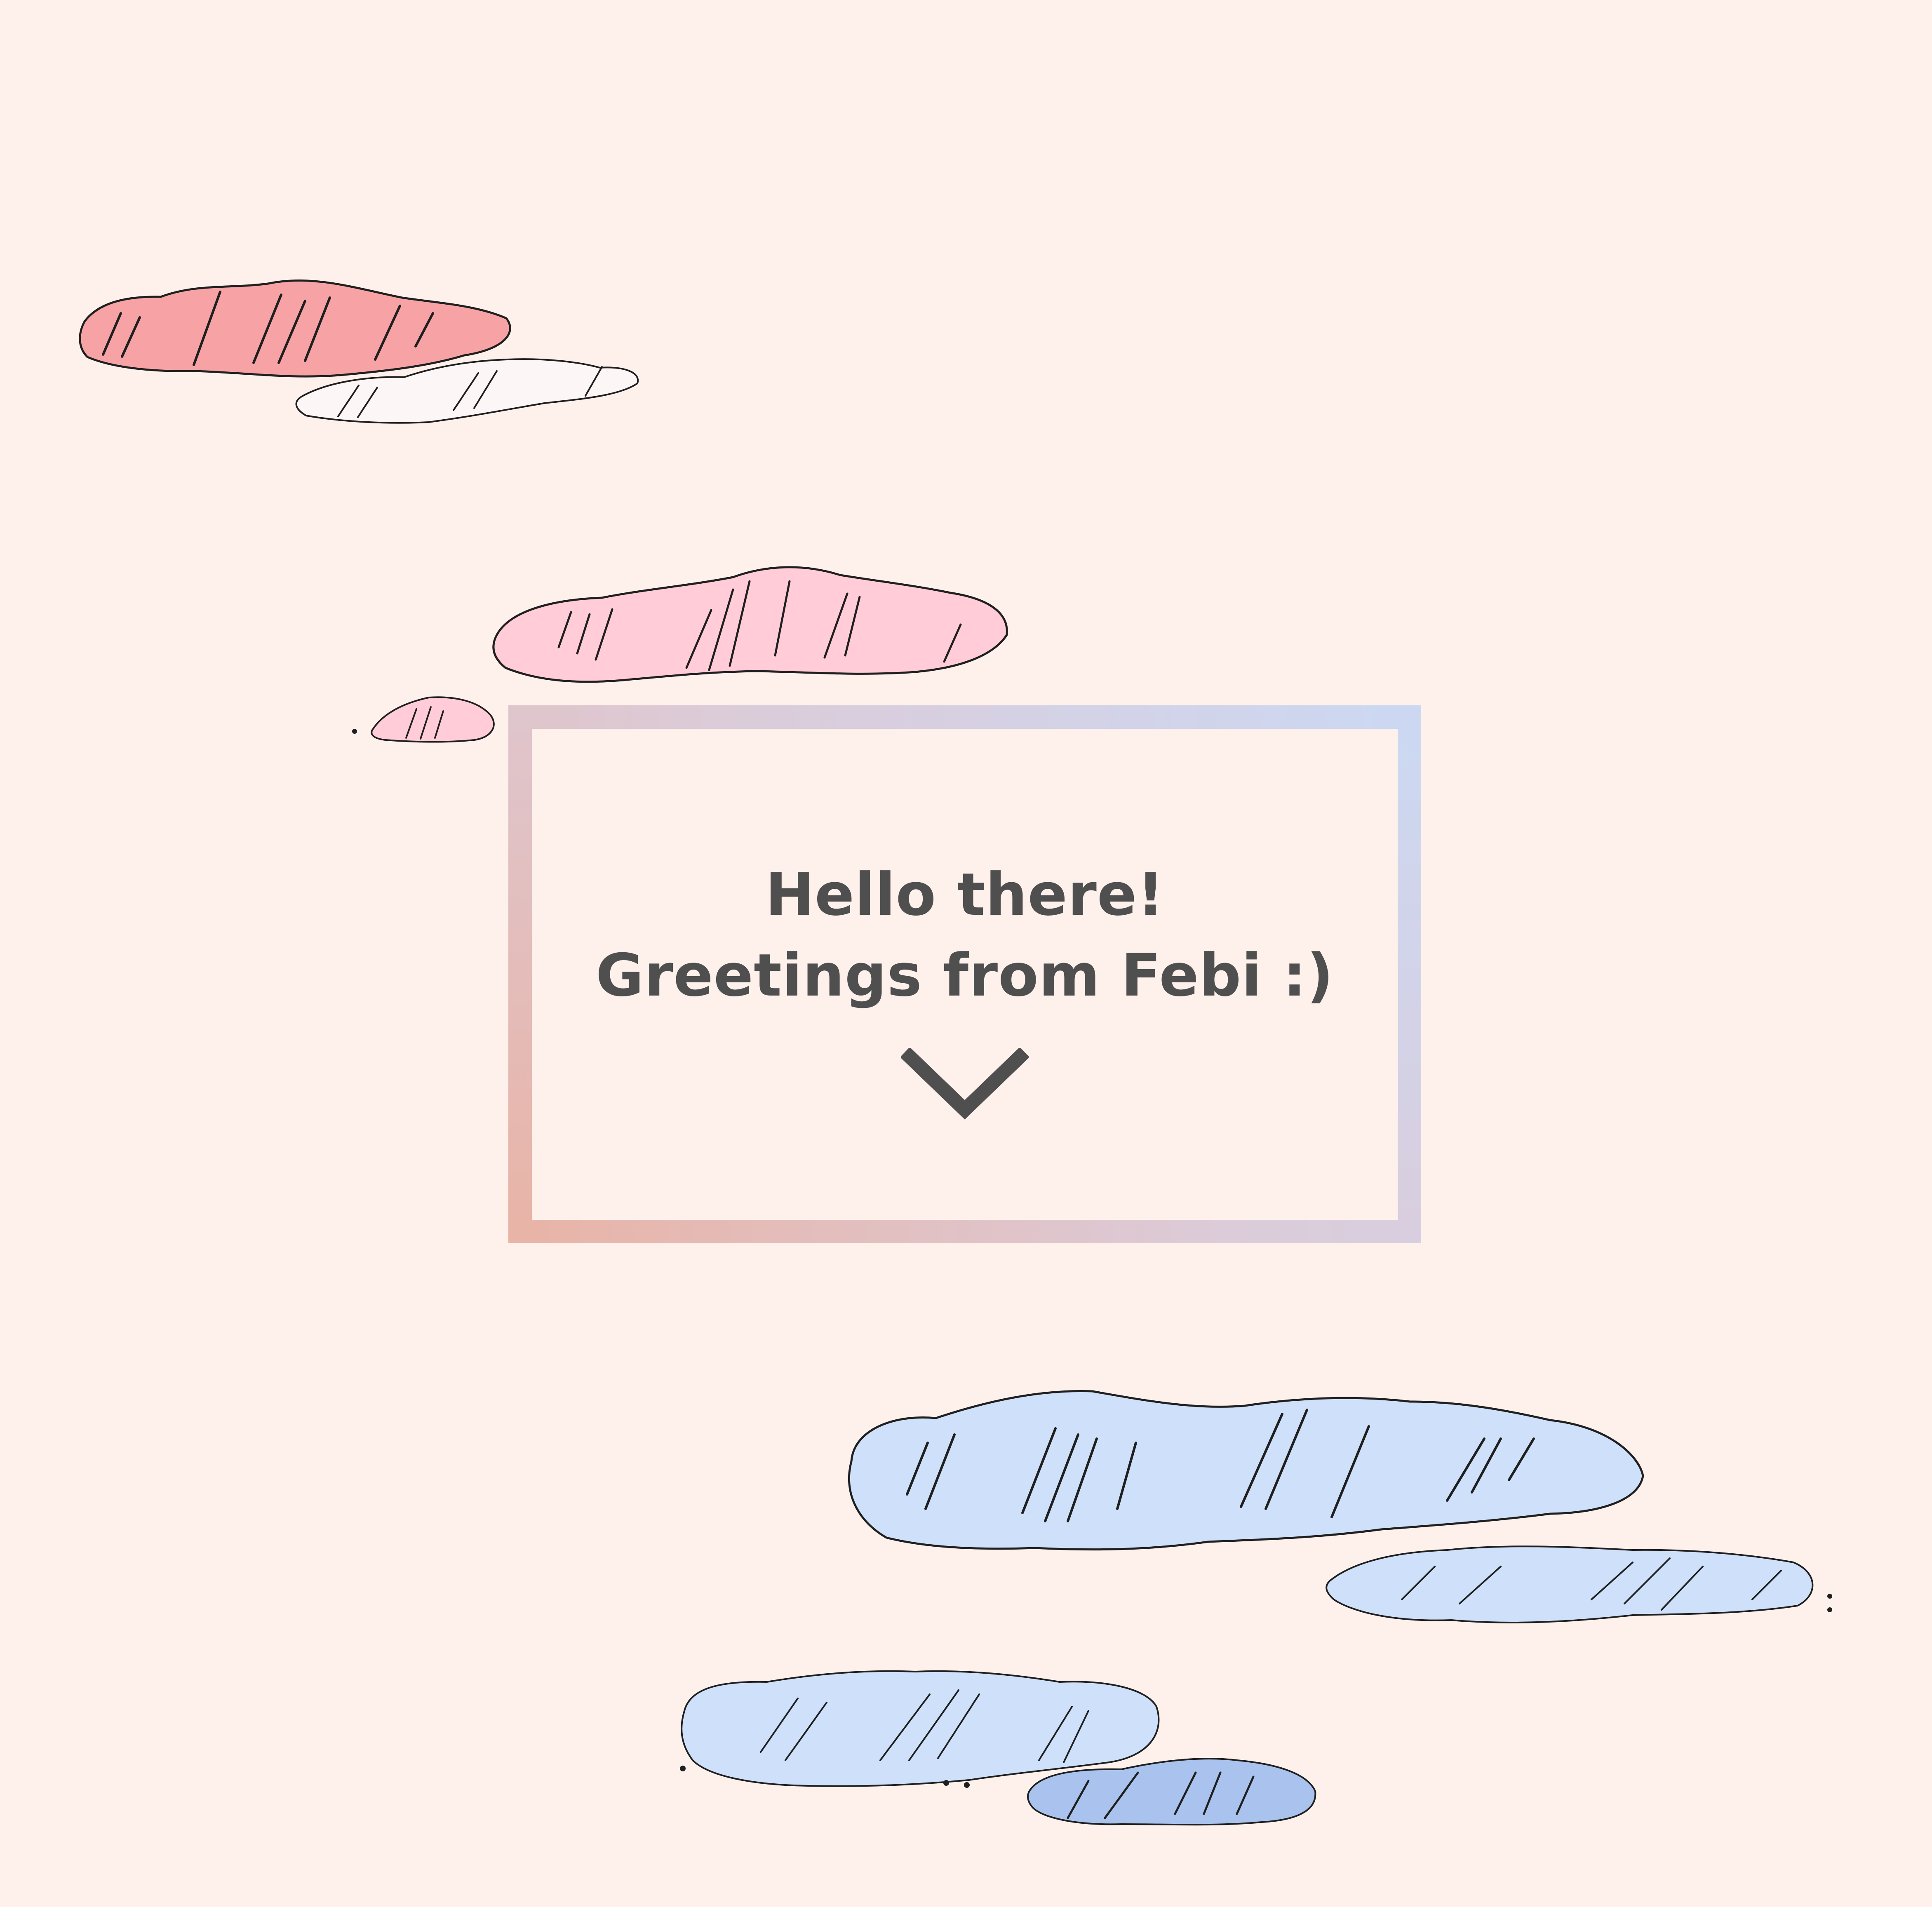 The width and height of the screenshot is (1932, 1907). I want to click on greeting-line-from: Greetings from Febi :), so click(964, 976).